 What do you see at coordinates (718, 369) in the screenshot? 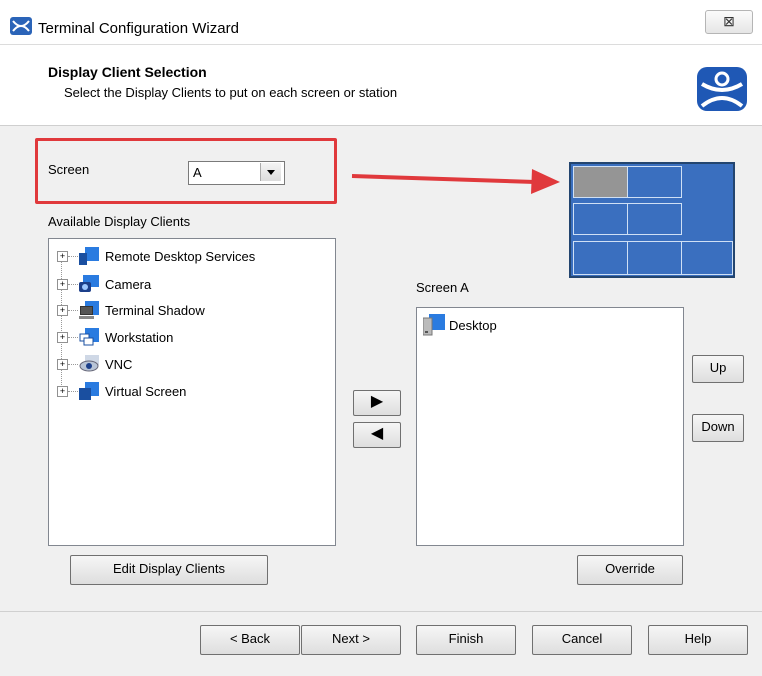
I see `up-button: Up` at bounding box center [718, 369].